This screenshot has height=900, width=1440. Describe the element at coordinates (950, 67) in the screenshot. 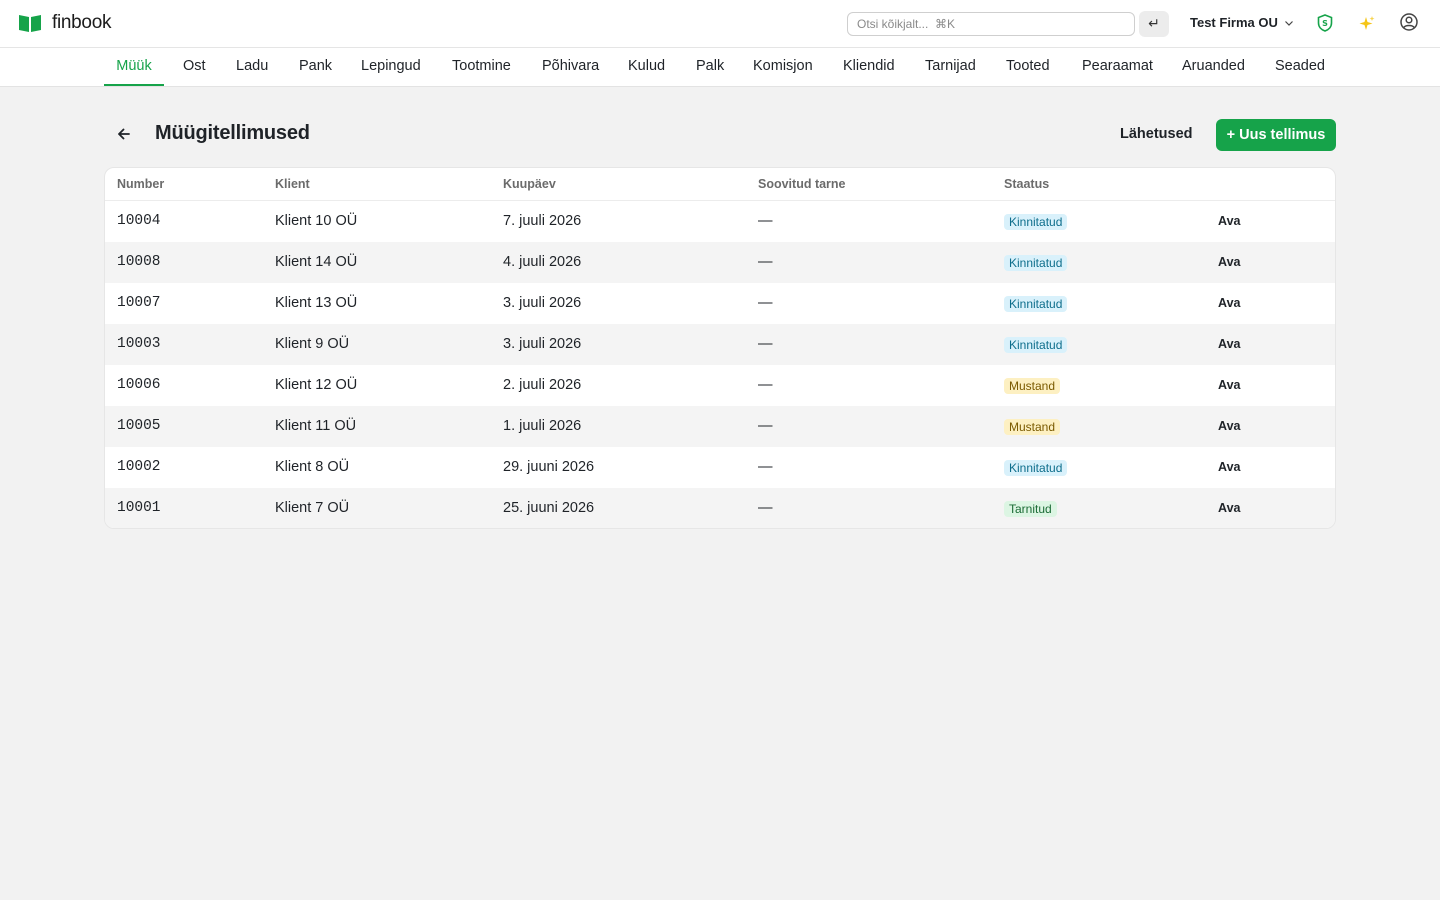

I see `nav-item-tarnijad: Tarnijad` at that location.